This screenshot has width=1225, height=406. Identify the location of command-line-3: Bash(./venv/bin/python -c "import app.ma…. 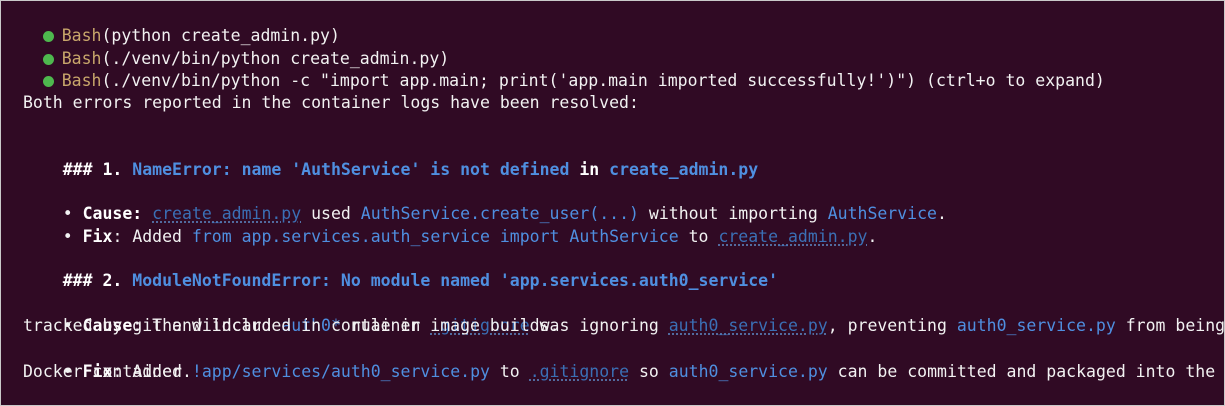
(554, 68).